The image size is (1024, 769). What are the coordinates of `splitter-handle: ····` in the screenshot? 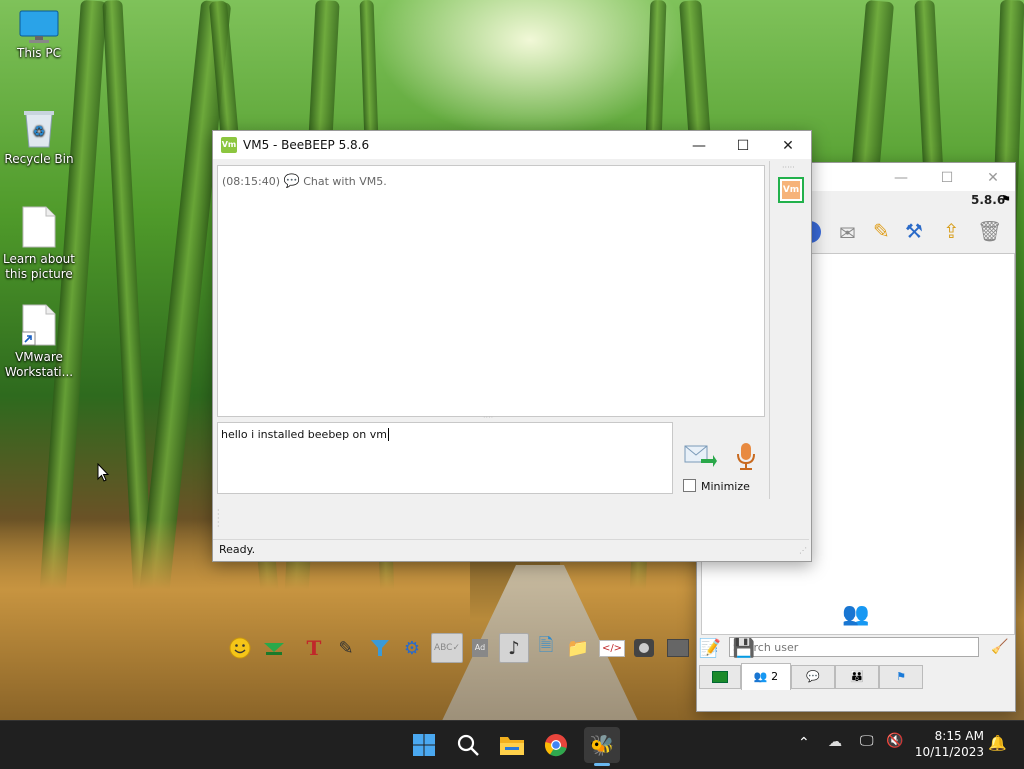 It's located at (491, 418).